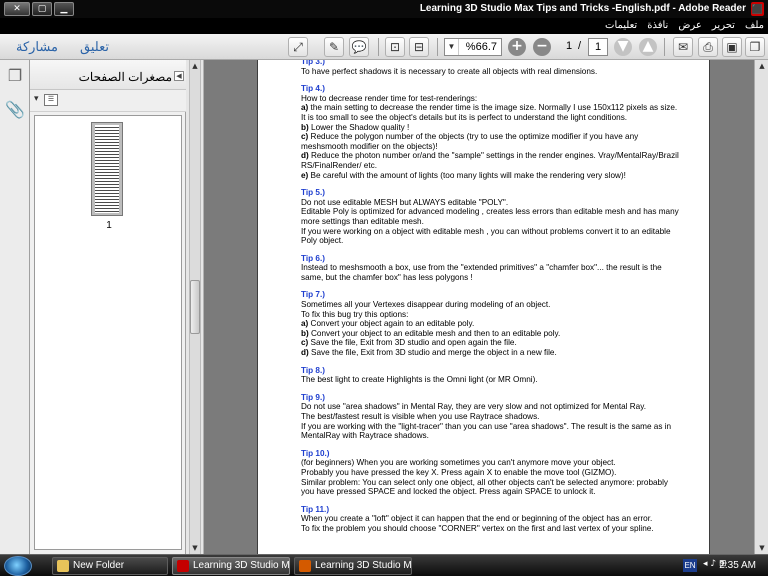  I want to click on panel-options-bar: ▾ ☰, so click(108, 101).